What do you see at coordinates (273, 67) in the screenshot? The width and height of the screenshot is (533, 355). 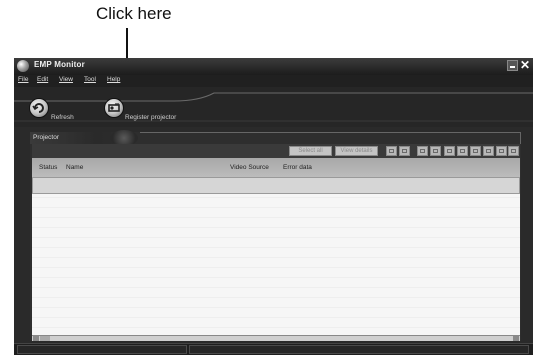 I see `title-bar: EMP Monitor ✕` at bounding box center [273, 67].